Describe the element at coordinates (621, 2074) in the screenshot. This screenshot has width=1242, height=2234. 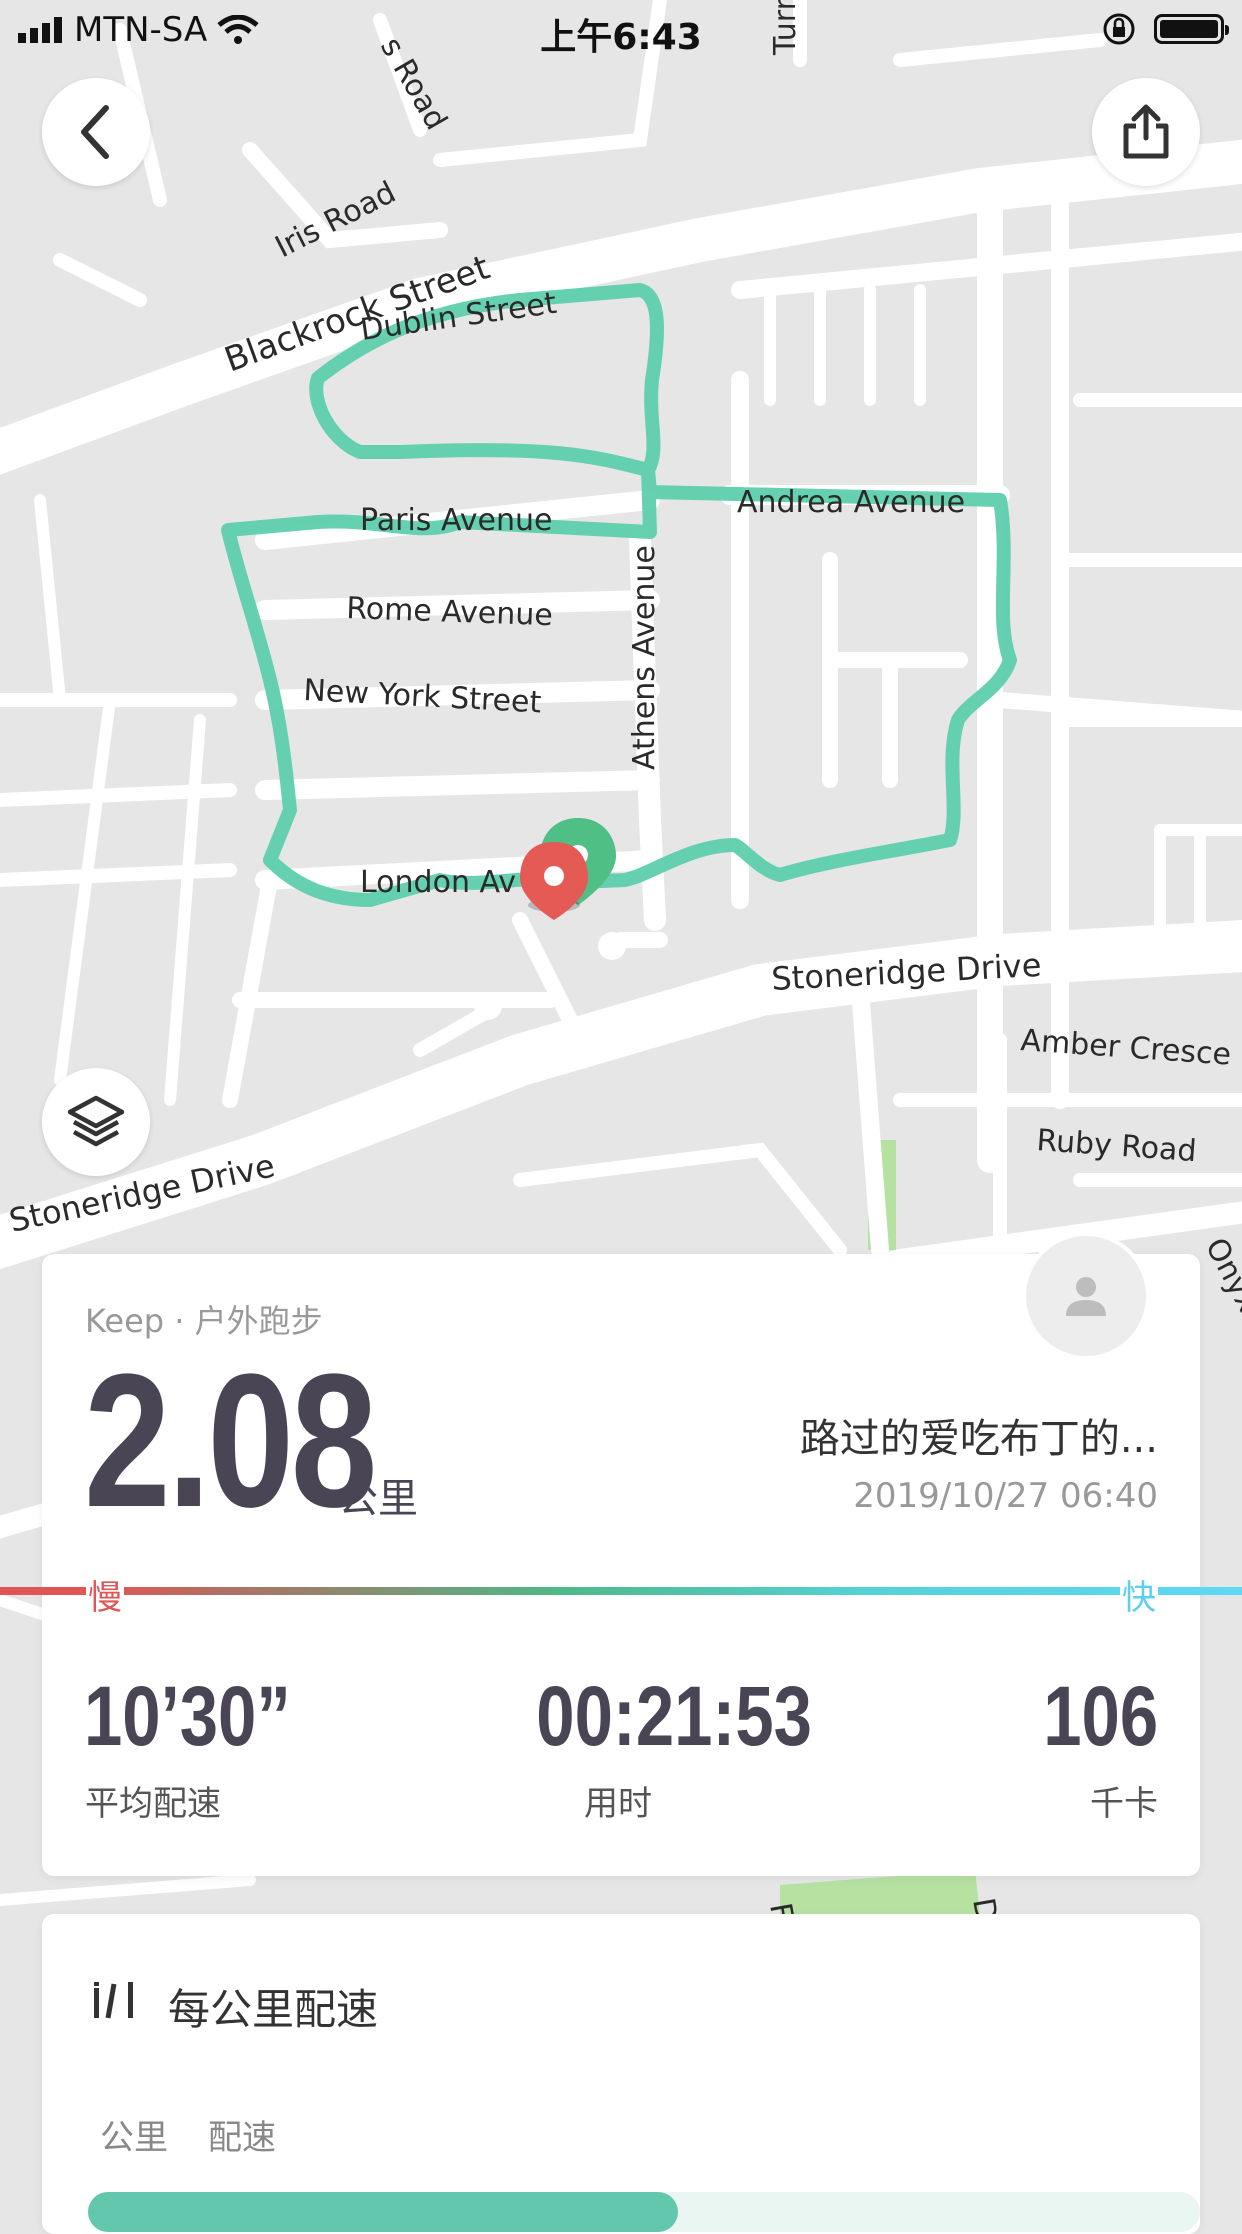
I see `per-km-pace-card: 每公里配速 公里 配速` at that location.